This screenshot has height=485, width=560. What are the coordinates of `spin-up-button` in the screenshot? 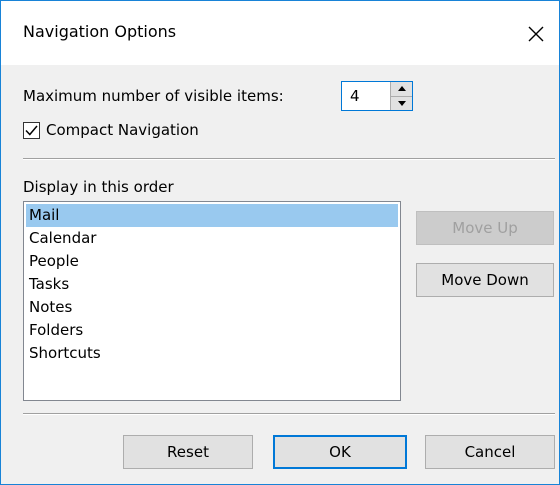 It's located at (401, 89).